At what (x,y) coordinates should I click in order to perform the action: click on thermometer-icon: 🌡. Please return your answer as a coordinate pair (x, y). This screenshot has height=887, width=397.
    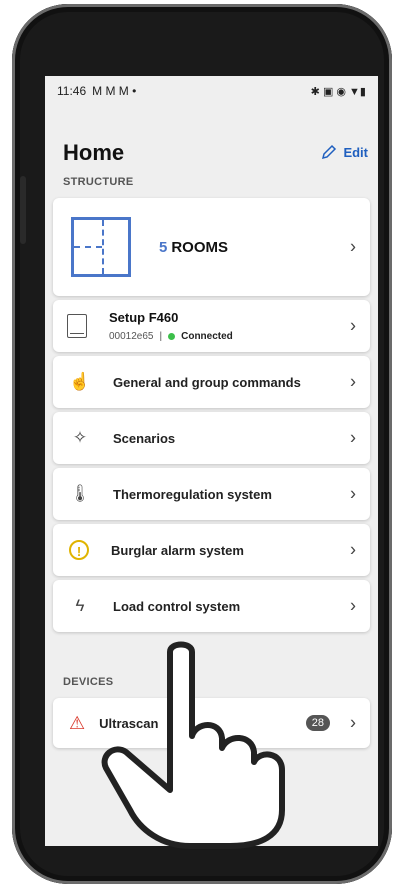
    Looking at the image, I should click on (80, 493).